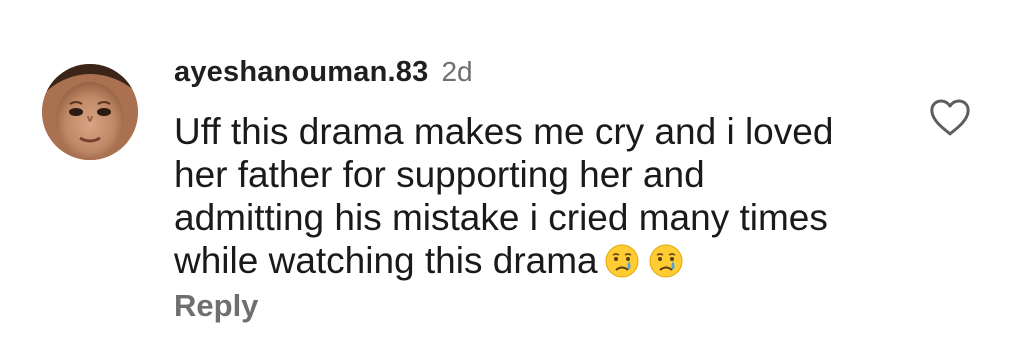 The width and height of the screenshot is (1024, 357). I want to click on avatar-image, so click(90, 112).